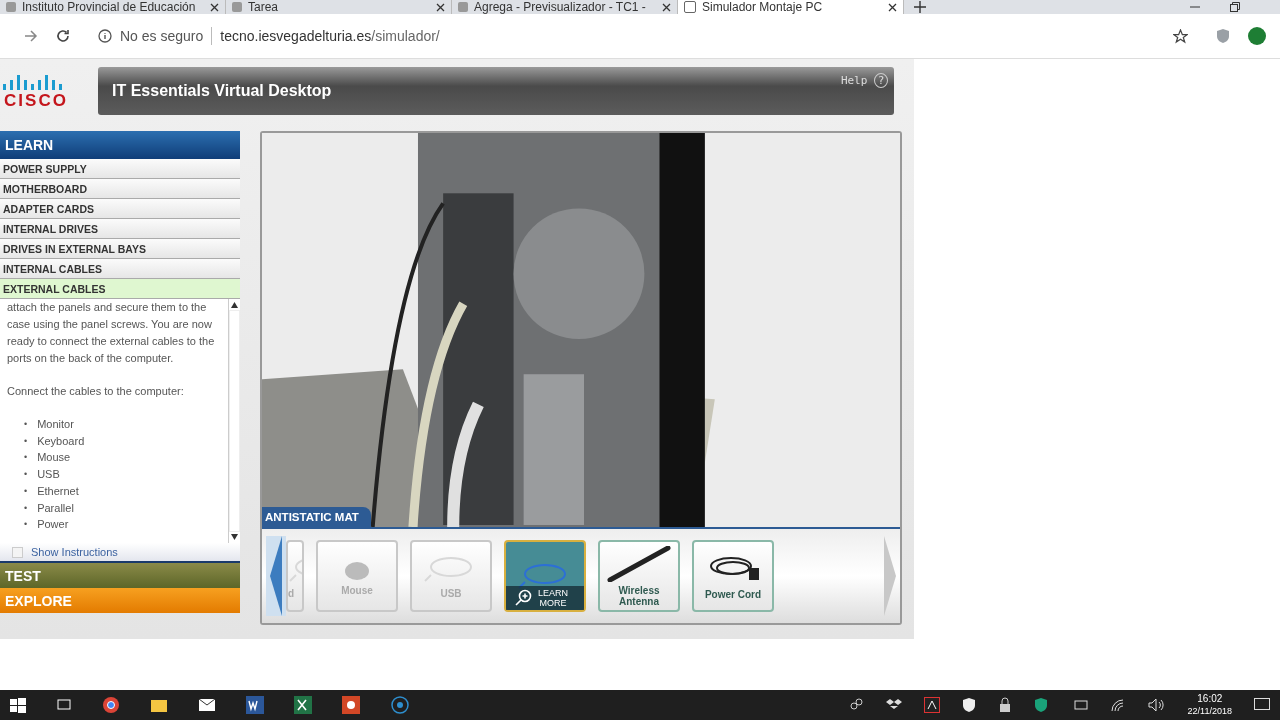 Image resolution: width=1280 pixels, height=720 pixels. Describe the element at coordinates (1209, 705) in the screenshot. I see `clock: 16:02 22/11/2018` at that location.